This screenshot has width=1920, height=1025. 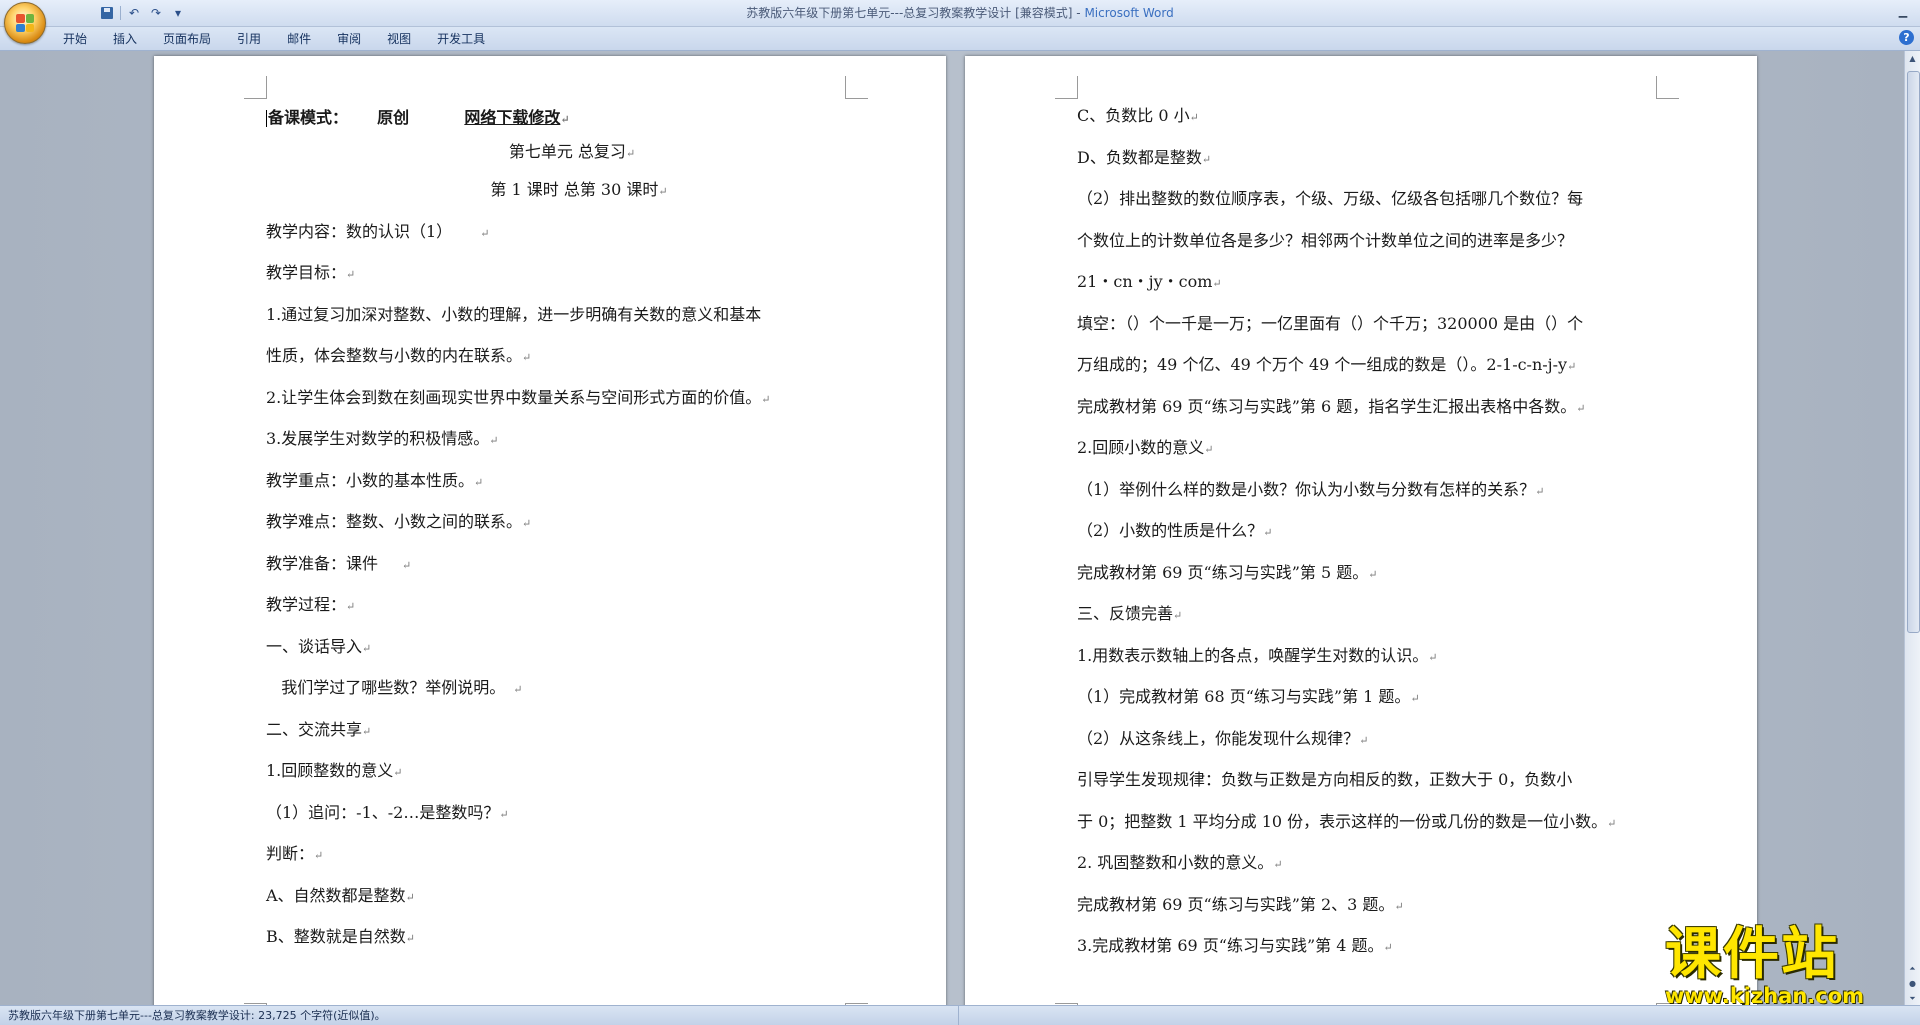 I want to click on text-line: 性质，体会整数与小数的内在联系。↵, so click(x=399, y=355).